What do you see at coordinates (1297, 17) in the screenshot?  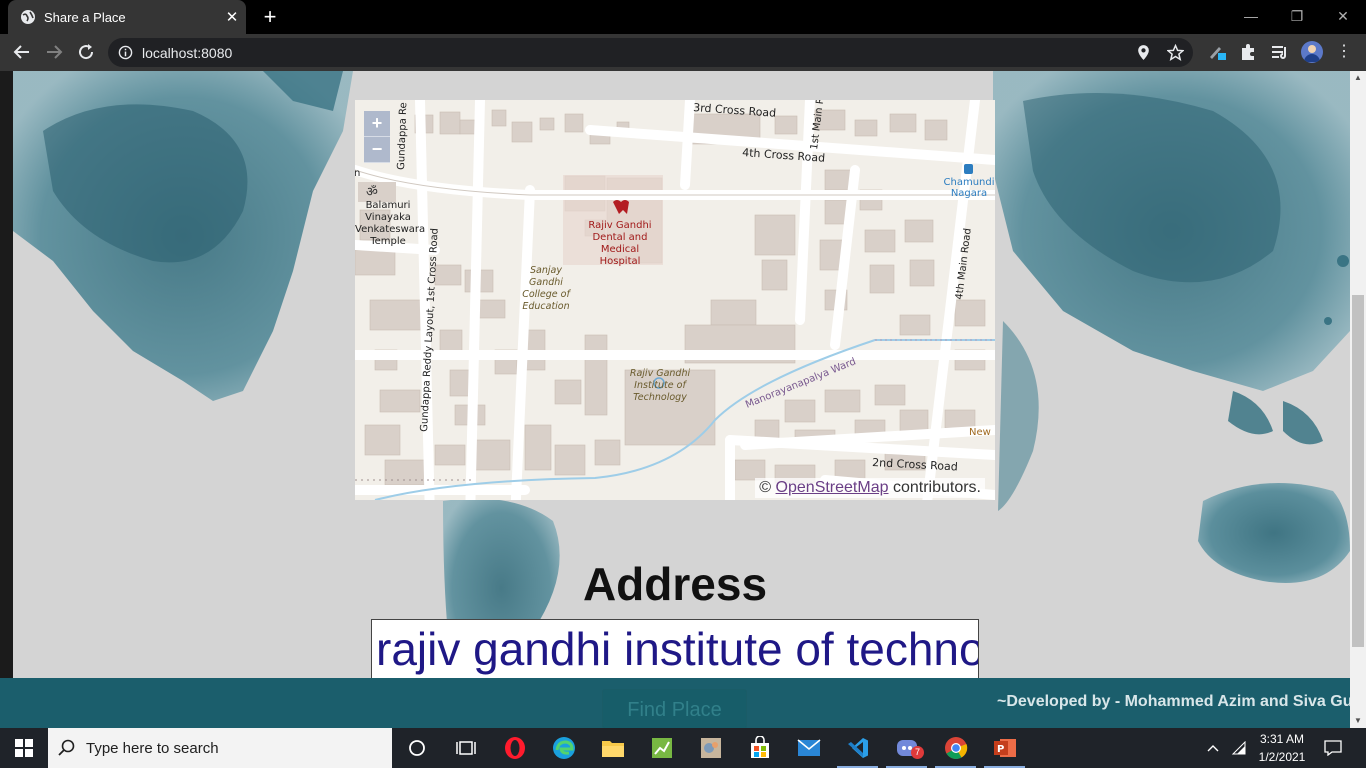 I see `restore-button: ❐` at bounding box center [1297, 17].